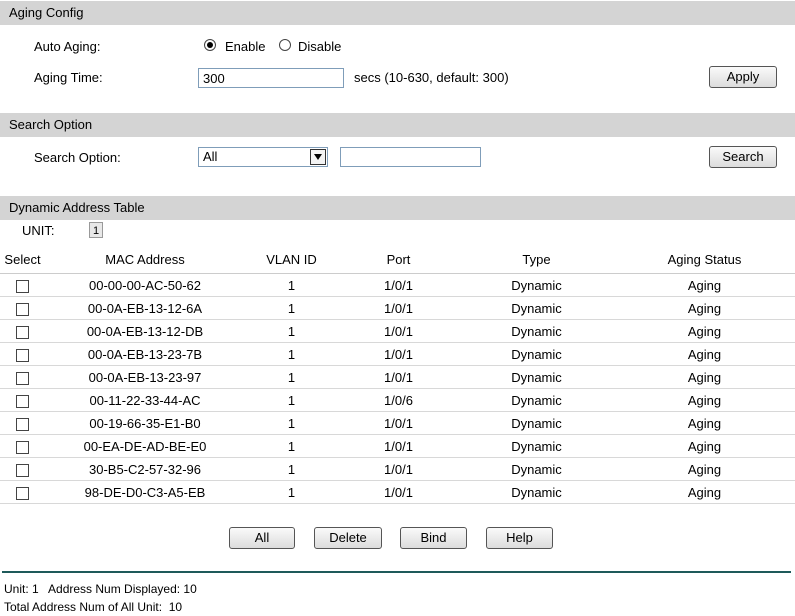  I want to click on table-row: 00-0A-EB-13-12-DB 1 1/0/1 Dynamic Aging, so click(397, 331).